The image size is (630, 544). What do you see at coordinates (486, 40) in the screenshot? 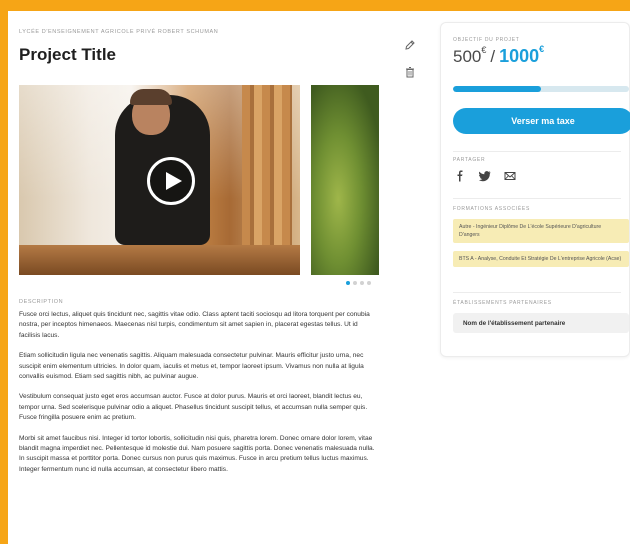
I see `funding-label: OBJECTIF DU PROJET` at bounding box center [486, 40].